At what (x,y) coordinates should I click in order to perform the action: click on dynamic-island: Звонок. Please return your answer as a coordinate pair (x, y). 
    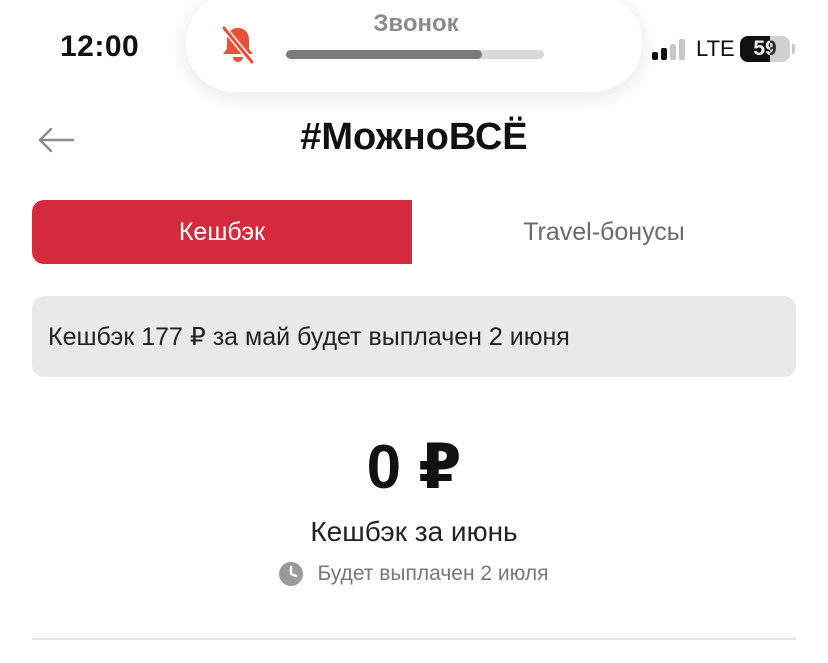
    Looking at the image, I should click on (414, 46).